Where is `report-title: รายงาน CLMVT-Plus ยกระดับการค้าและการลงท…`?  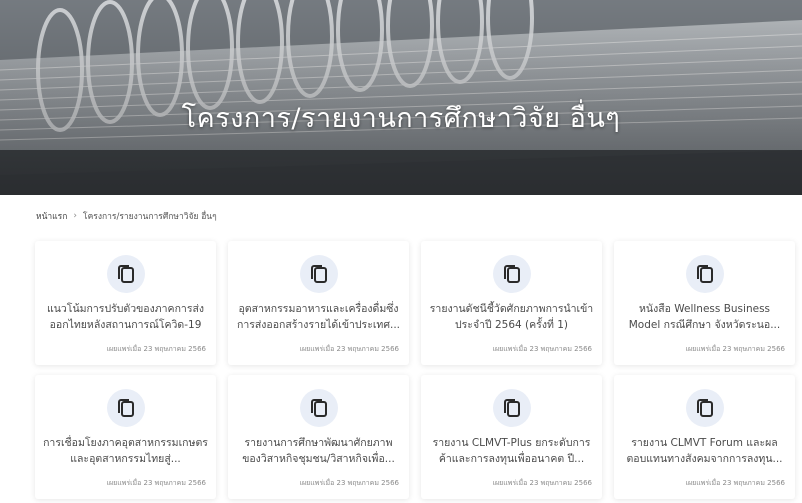 report-title: รายงาน CLMVT-Plus ยกระดับการค้าและการลงท… is located at coordinates (511, 451).